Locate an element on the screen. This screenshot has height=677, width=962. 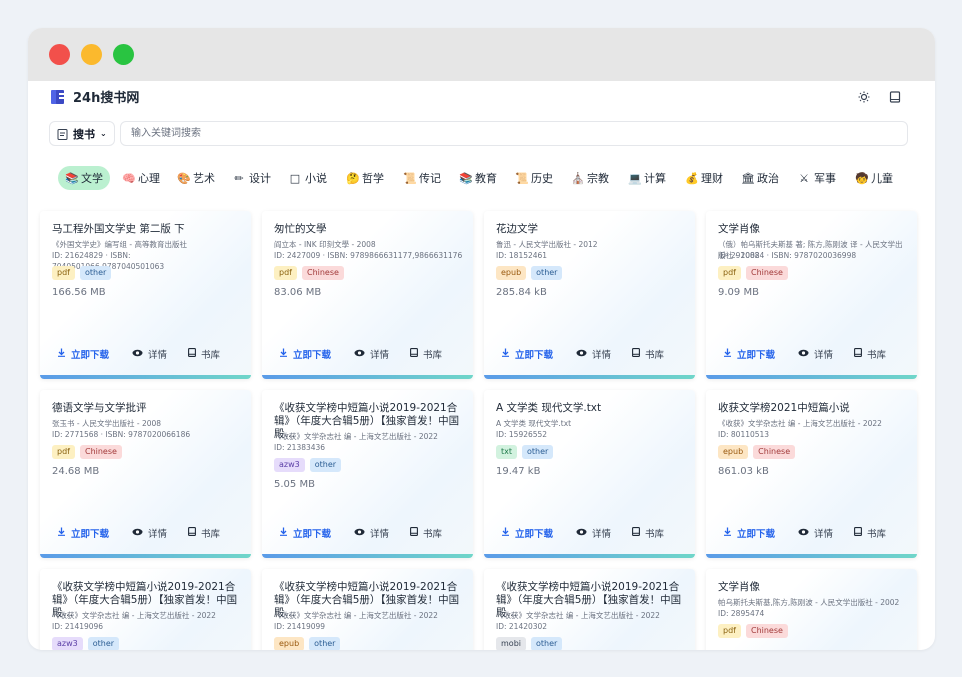
format-badge: pdf is located at coordinates (63, 452).